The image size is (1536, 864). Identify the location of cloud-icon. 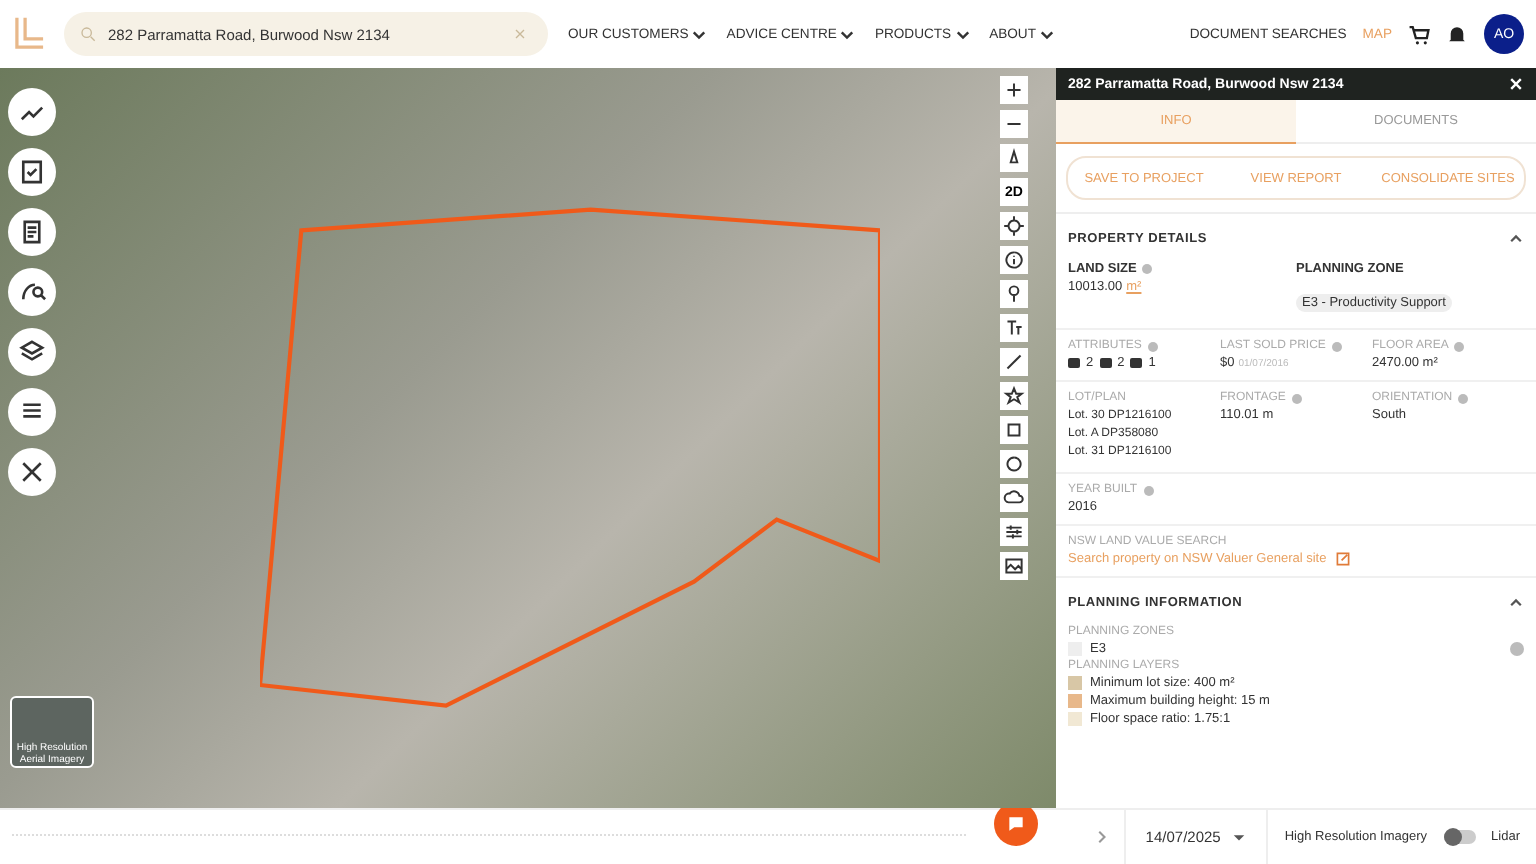
(1014, 498).